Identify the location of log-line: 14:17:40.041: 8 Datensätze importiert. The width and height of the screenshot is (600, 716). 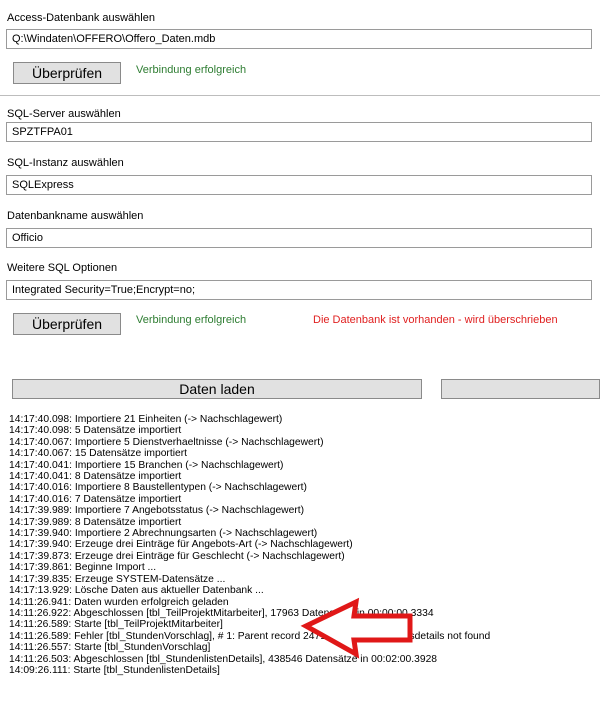
(95, 477).